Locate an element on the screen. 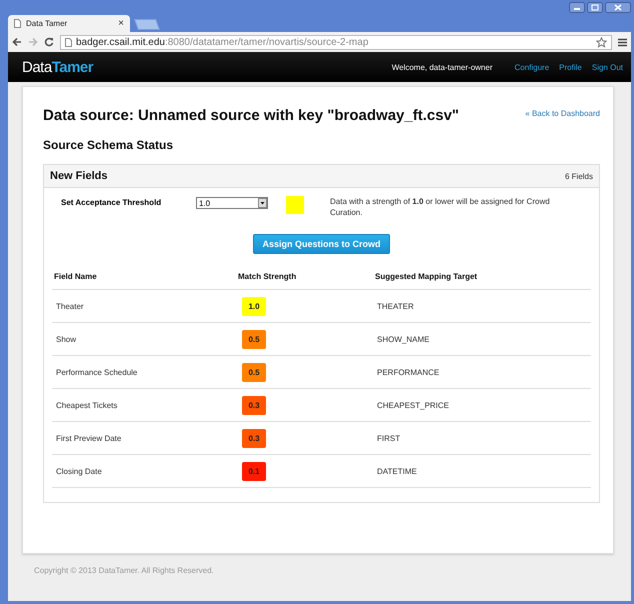 The image size is (634, 604). panel-title: New Fields is located at coordinates (79, 176).